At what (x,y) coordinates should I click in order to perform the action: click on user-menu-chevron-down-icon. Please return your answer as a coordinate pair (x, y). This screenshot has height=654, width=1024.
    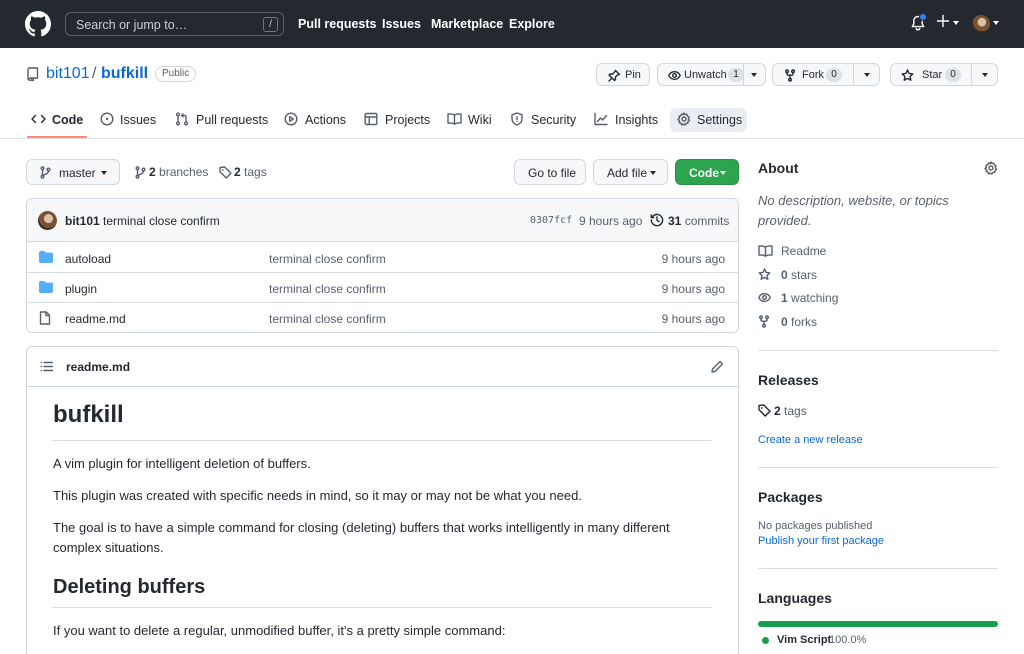
    Looking at the image, I should click on (996, 23).